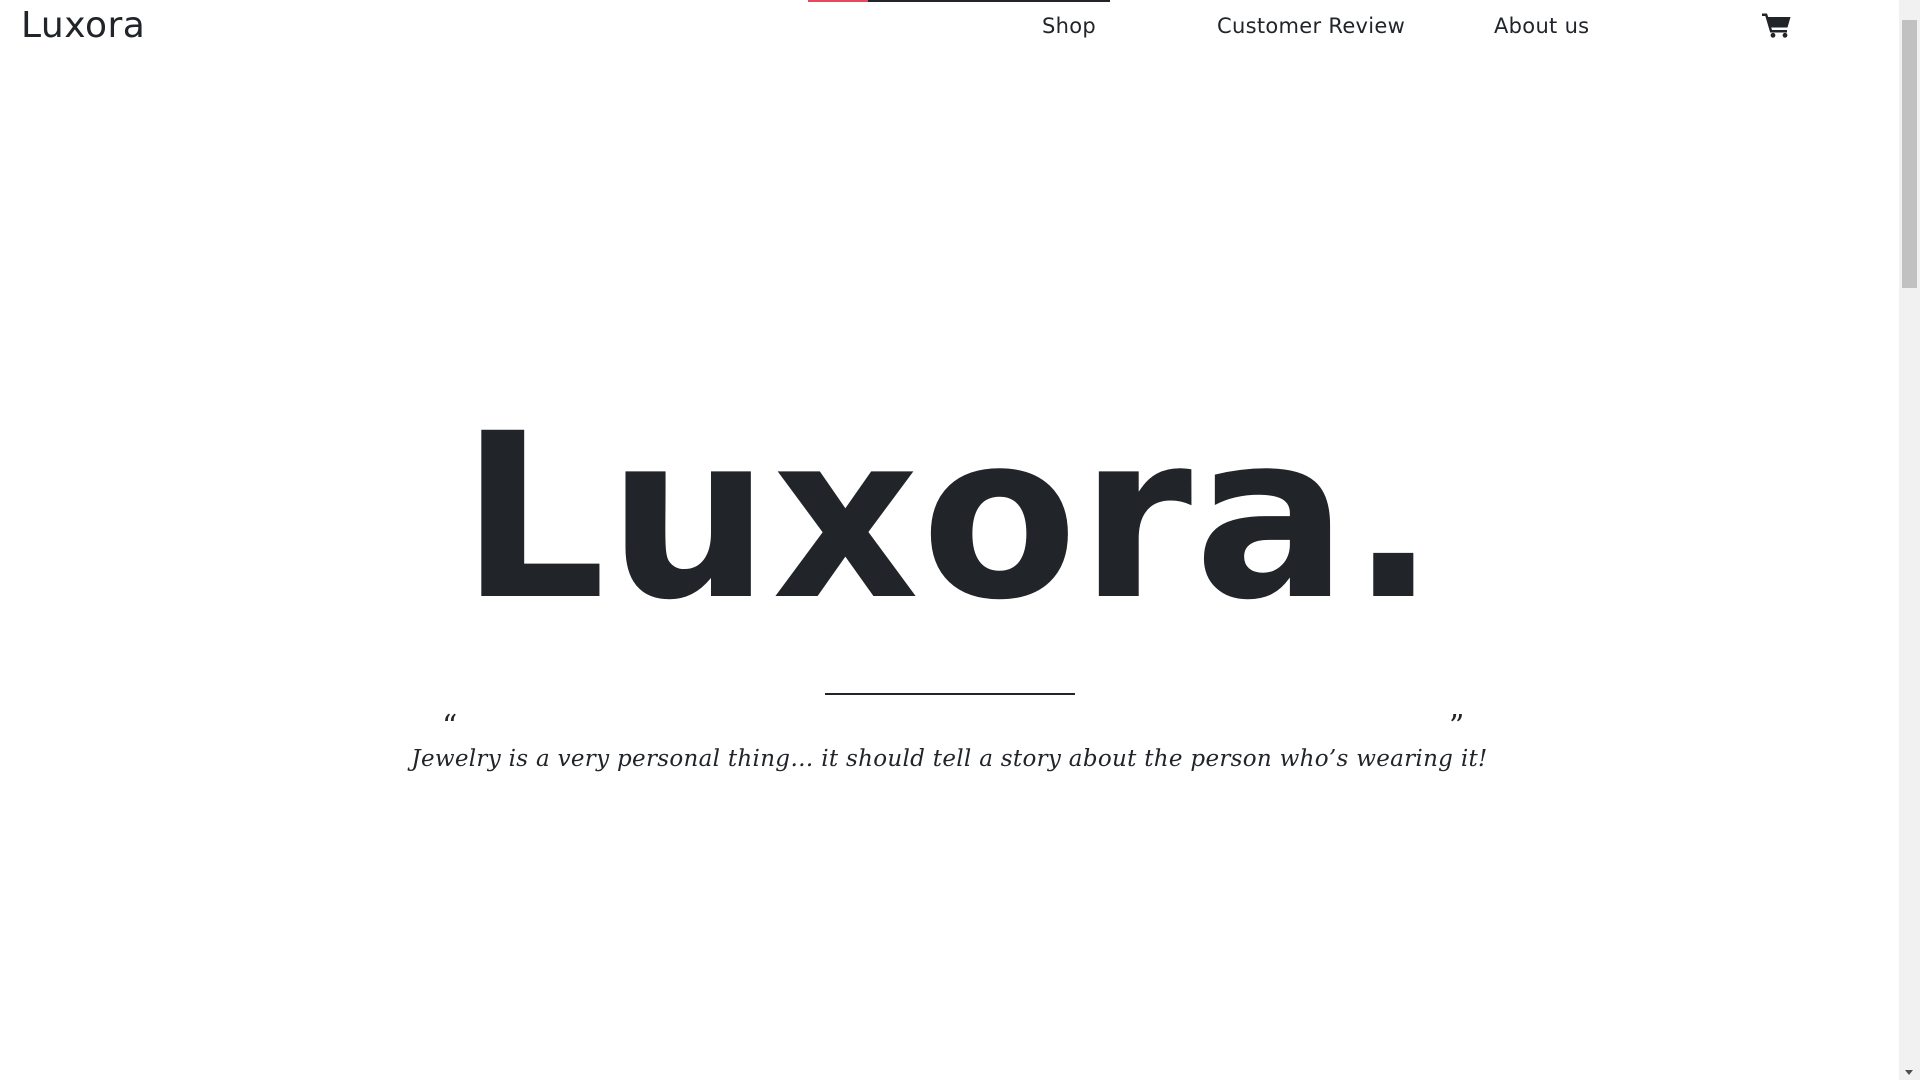 This screenshot has width=1920, height=1080. What do you see at coordinates (1457, 726) in the screenshot?
I see `quote-close-mark: ”` at bounding box center [1457, 726].